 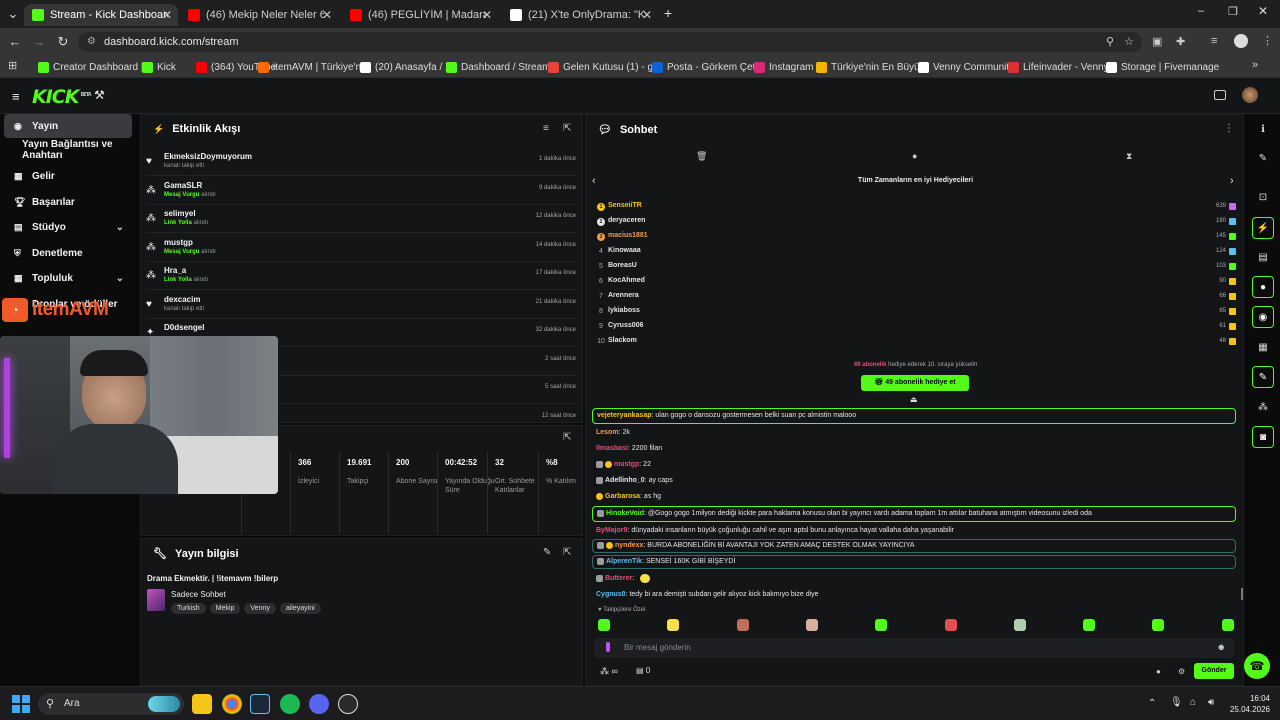 I want to click on close-window-button: ✕, so click(x=1263, y=11).